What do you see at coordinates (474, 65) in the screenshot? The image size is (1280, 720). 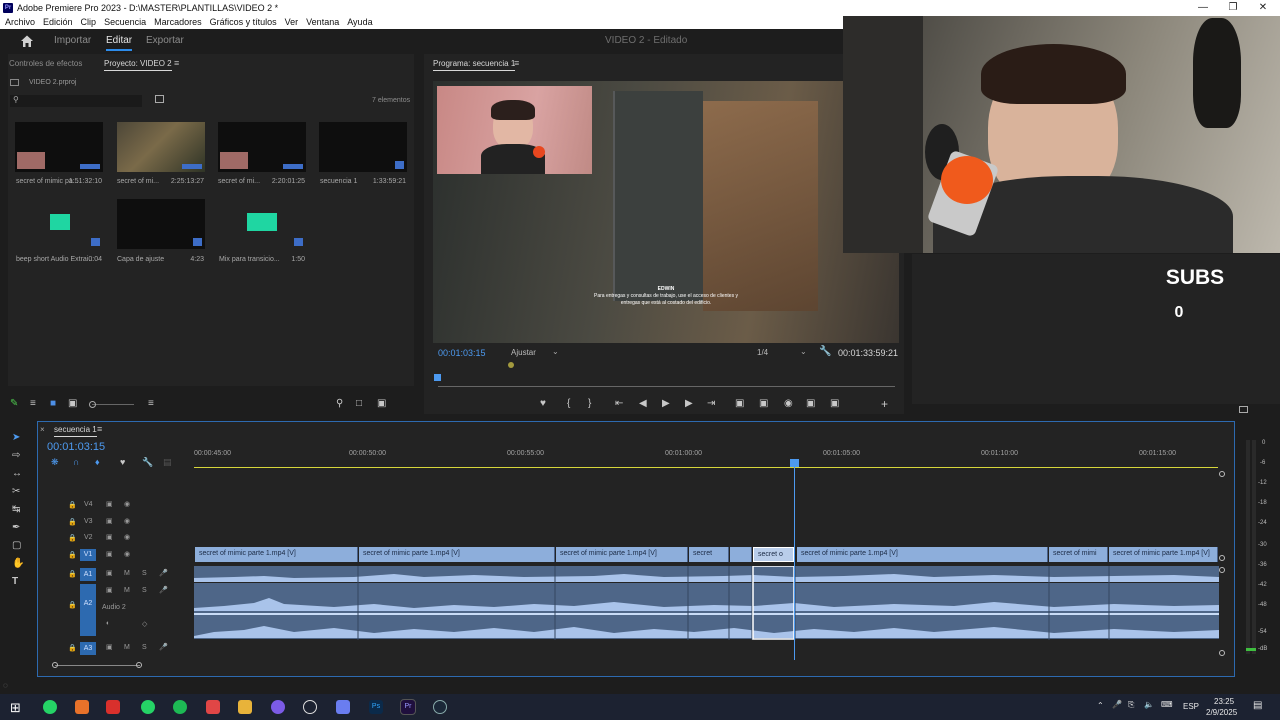 I see `tab-program: Programa: secuencia 1` at bounding box center [474, 65].